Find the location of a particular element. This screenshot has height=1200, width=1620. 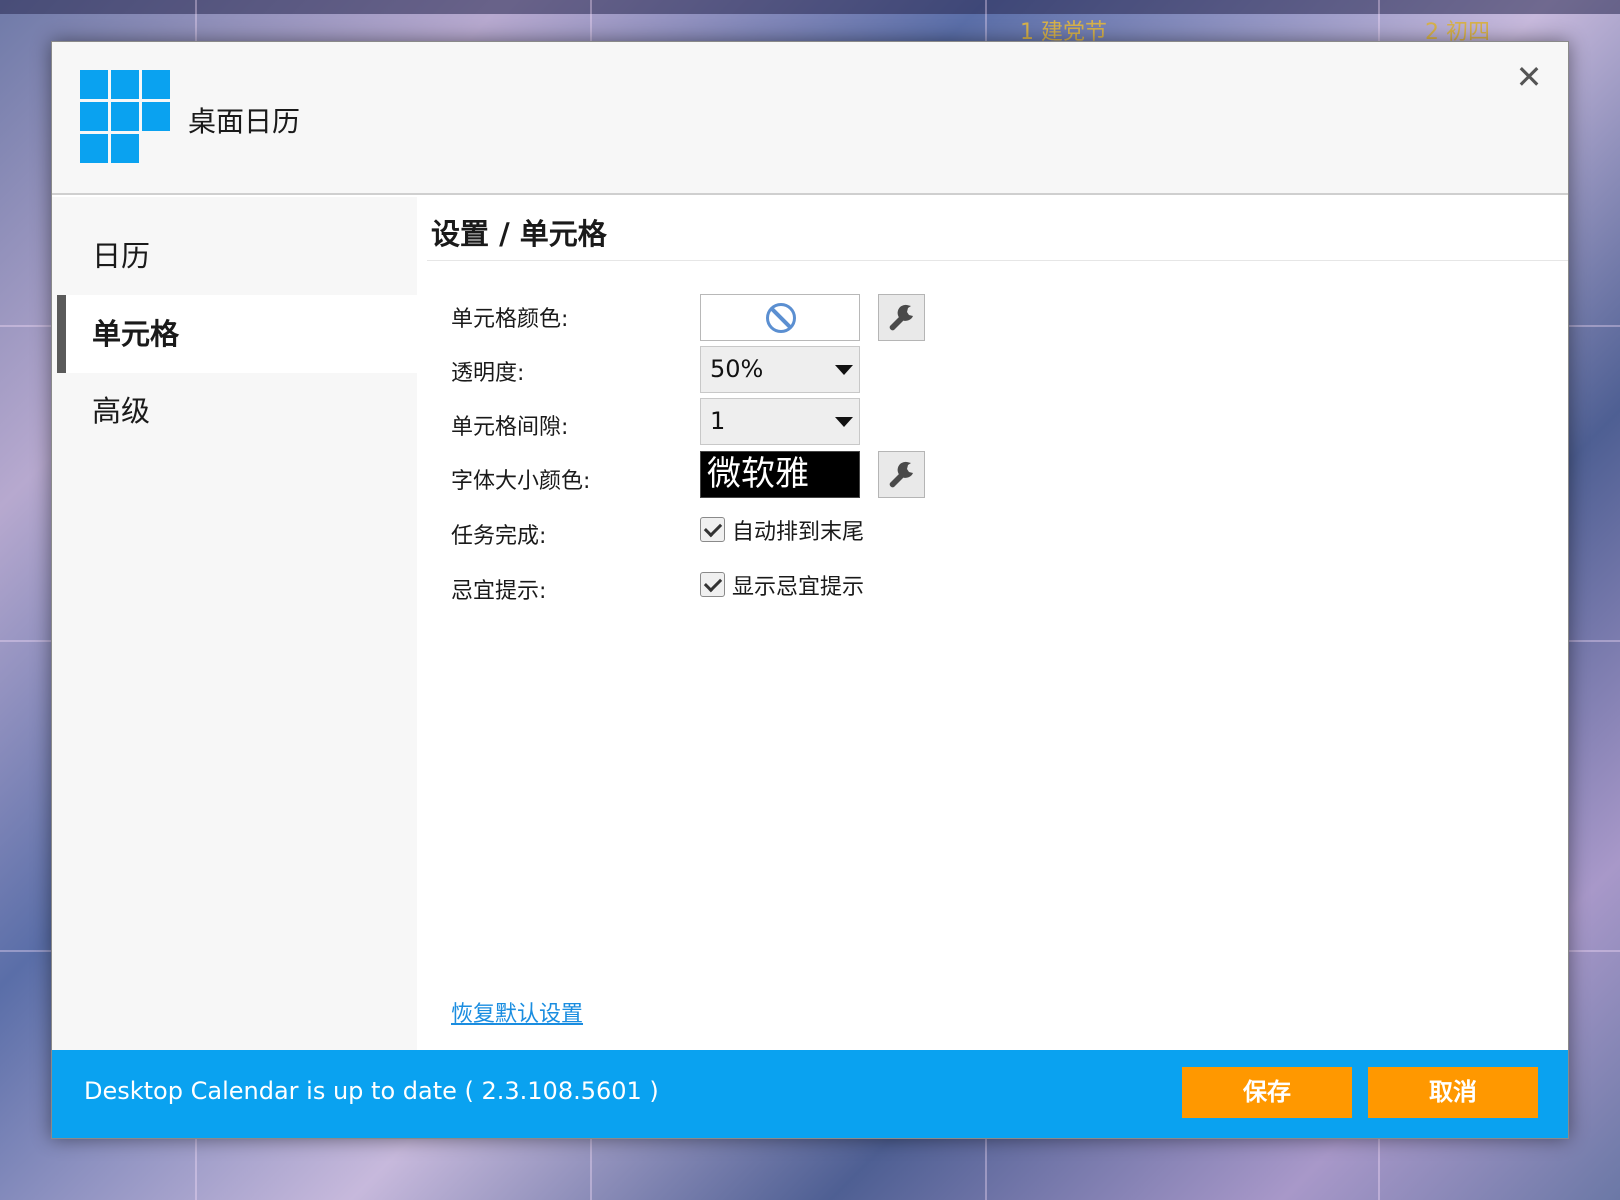

page-title: 设置 / 单元格 is located at coordinates (519, 234).